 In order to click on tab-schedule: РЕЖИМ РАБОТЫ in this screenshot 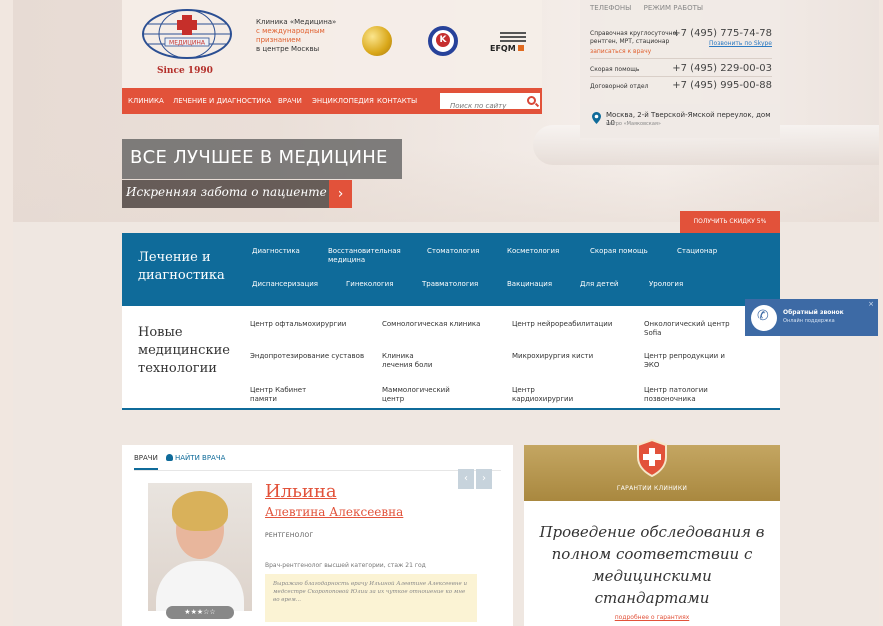, I will do `click(673, 8)`.